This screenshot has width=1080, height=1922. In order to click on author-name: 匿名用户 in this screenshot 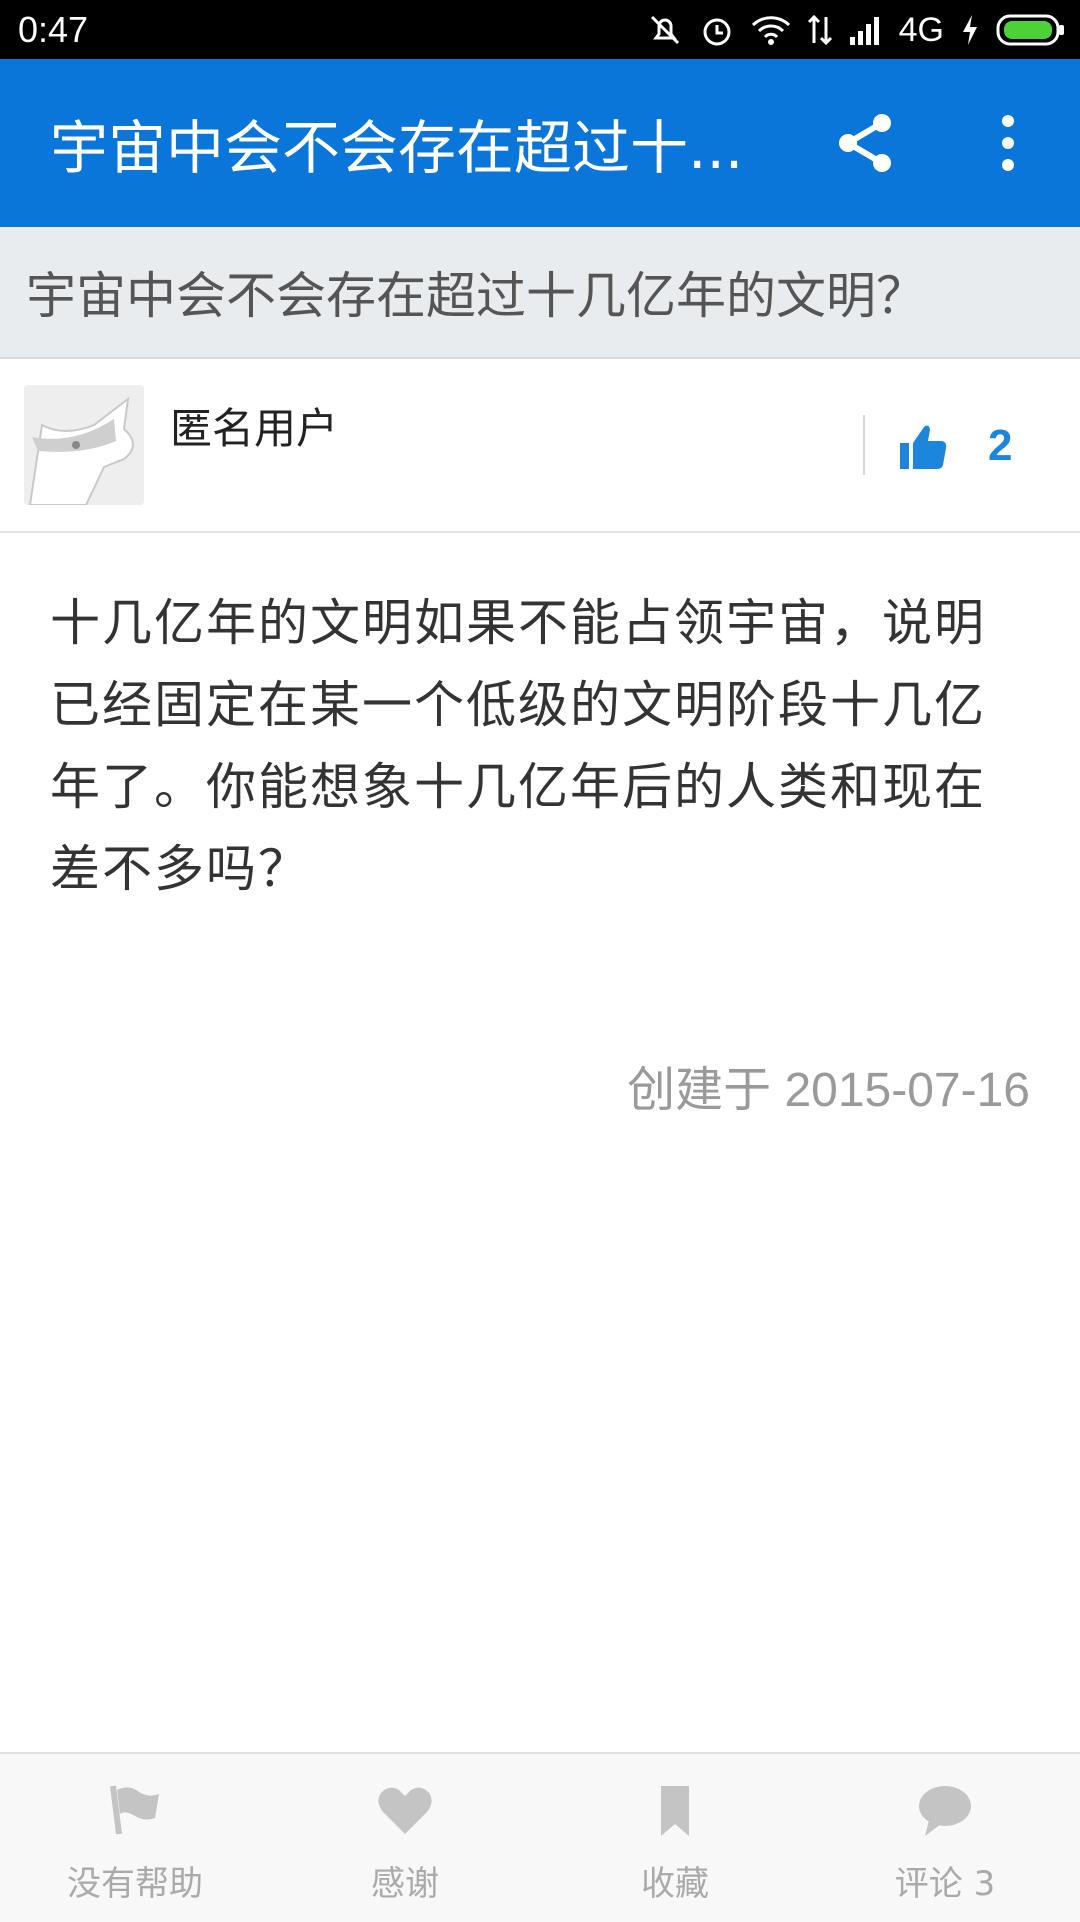, I will do `click(254, 425)`.